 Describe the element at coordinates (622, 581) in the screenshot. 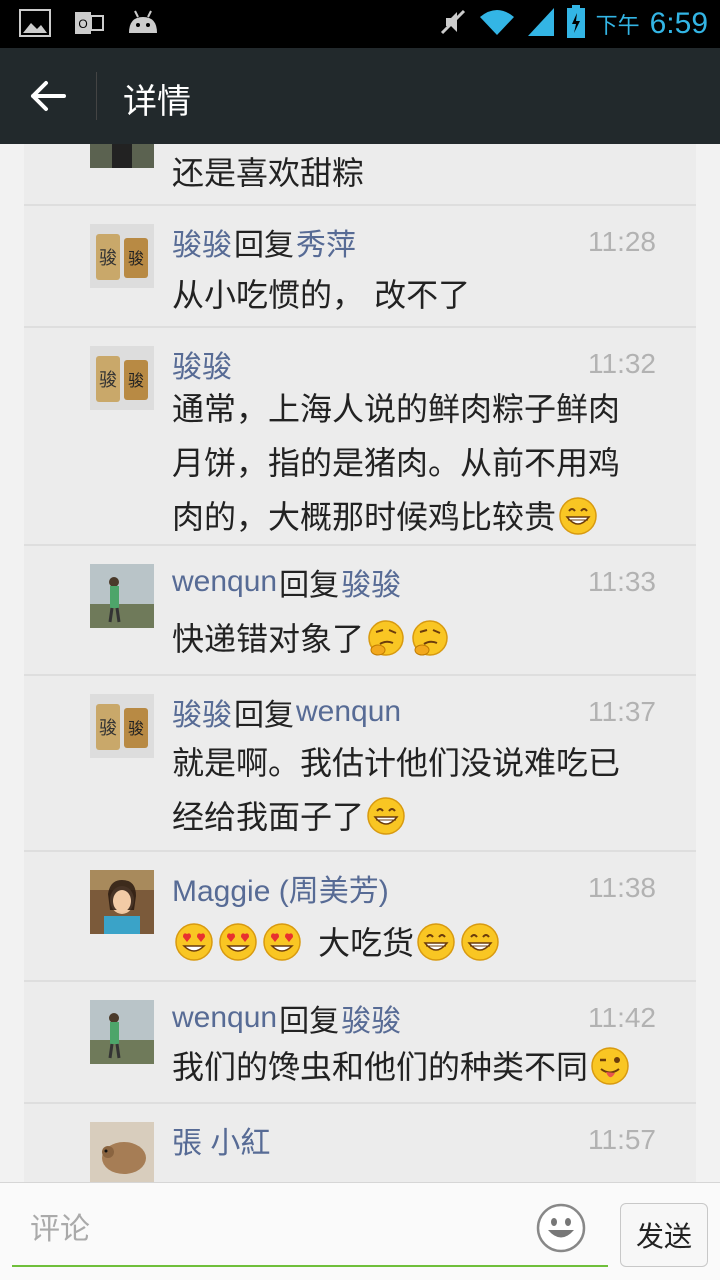

I see `comment-time: 11:33` at that location.